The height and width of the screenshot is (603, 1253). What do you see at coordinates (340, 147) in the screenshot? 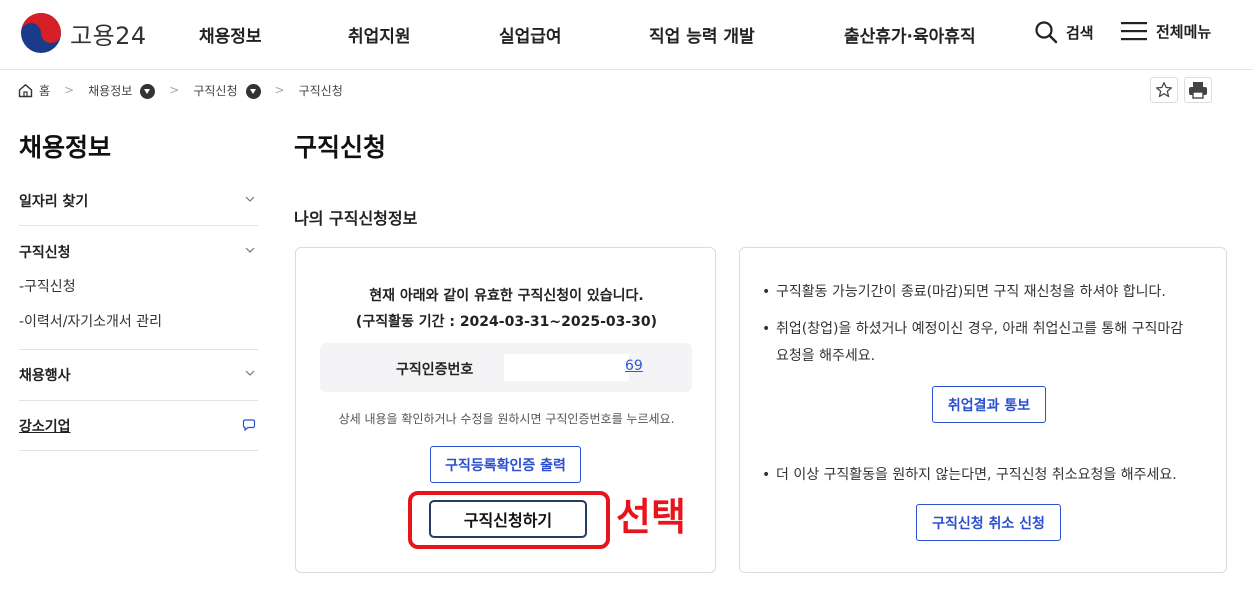
I see `page-title: 구직신청` at bounding box center [340, 147].